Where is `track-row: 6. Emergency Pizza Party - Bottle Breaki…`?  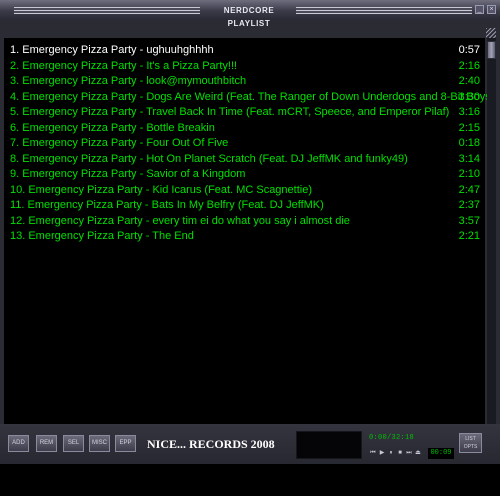
track-row: 6. Emergency Pizza Party - Bottle Breaki… is located at coordinates (245, 128).